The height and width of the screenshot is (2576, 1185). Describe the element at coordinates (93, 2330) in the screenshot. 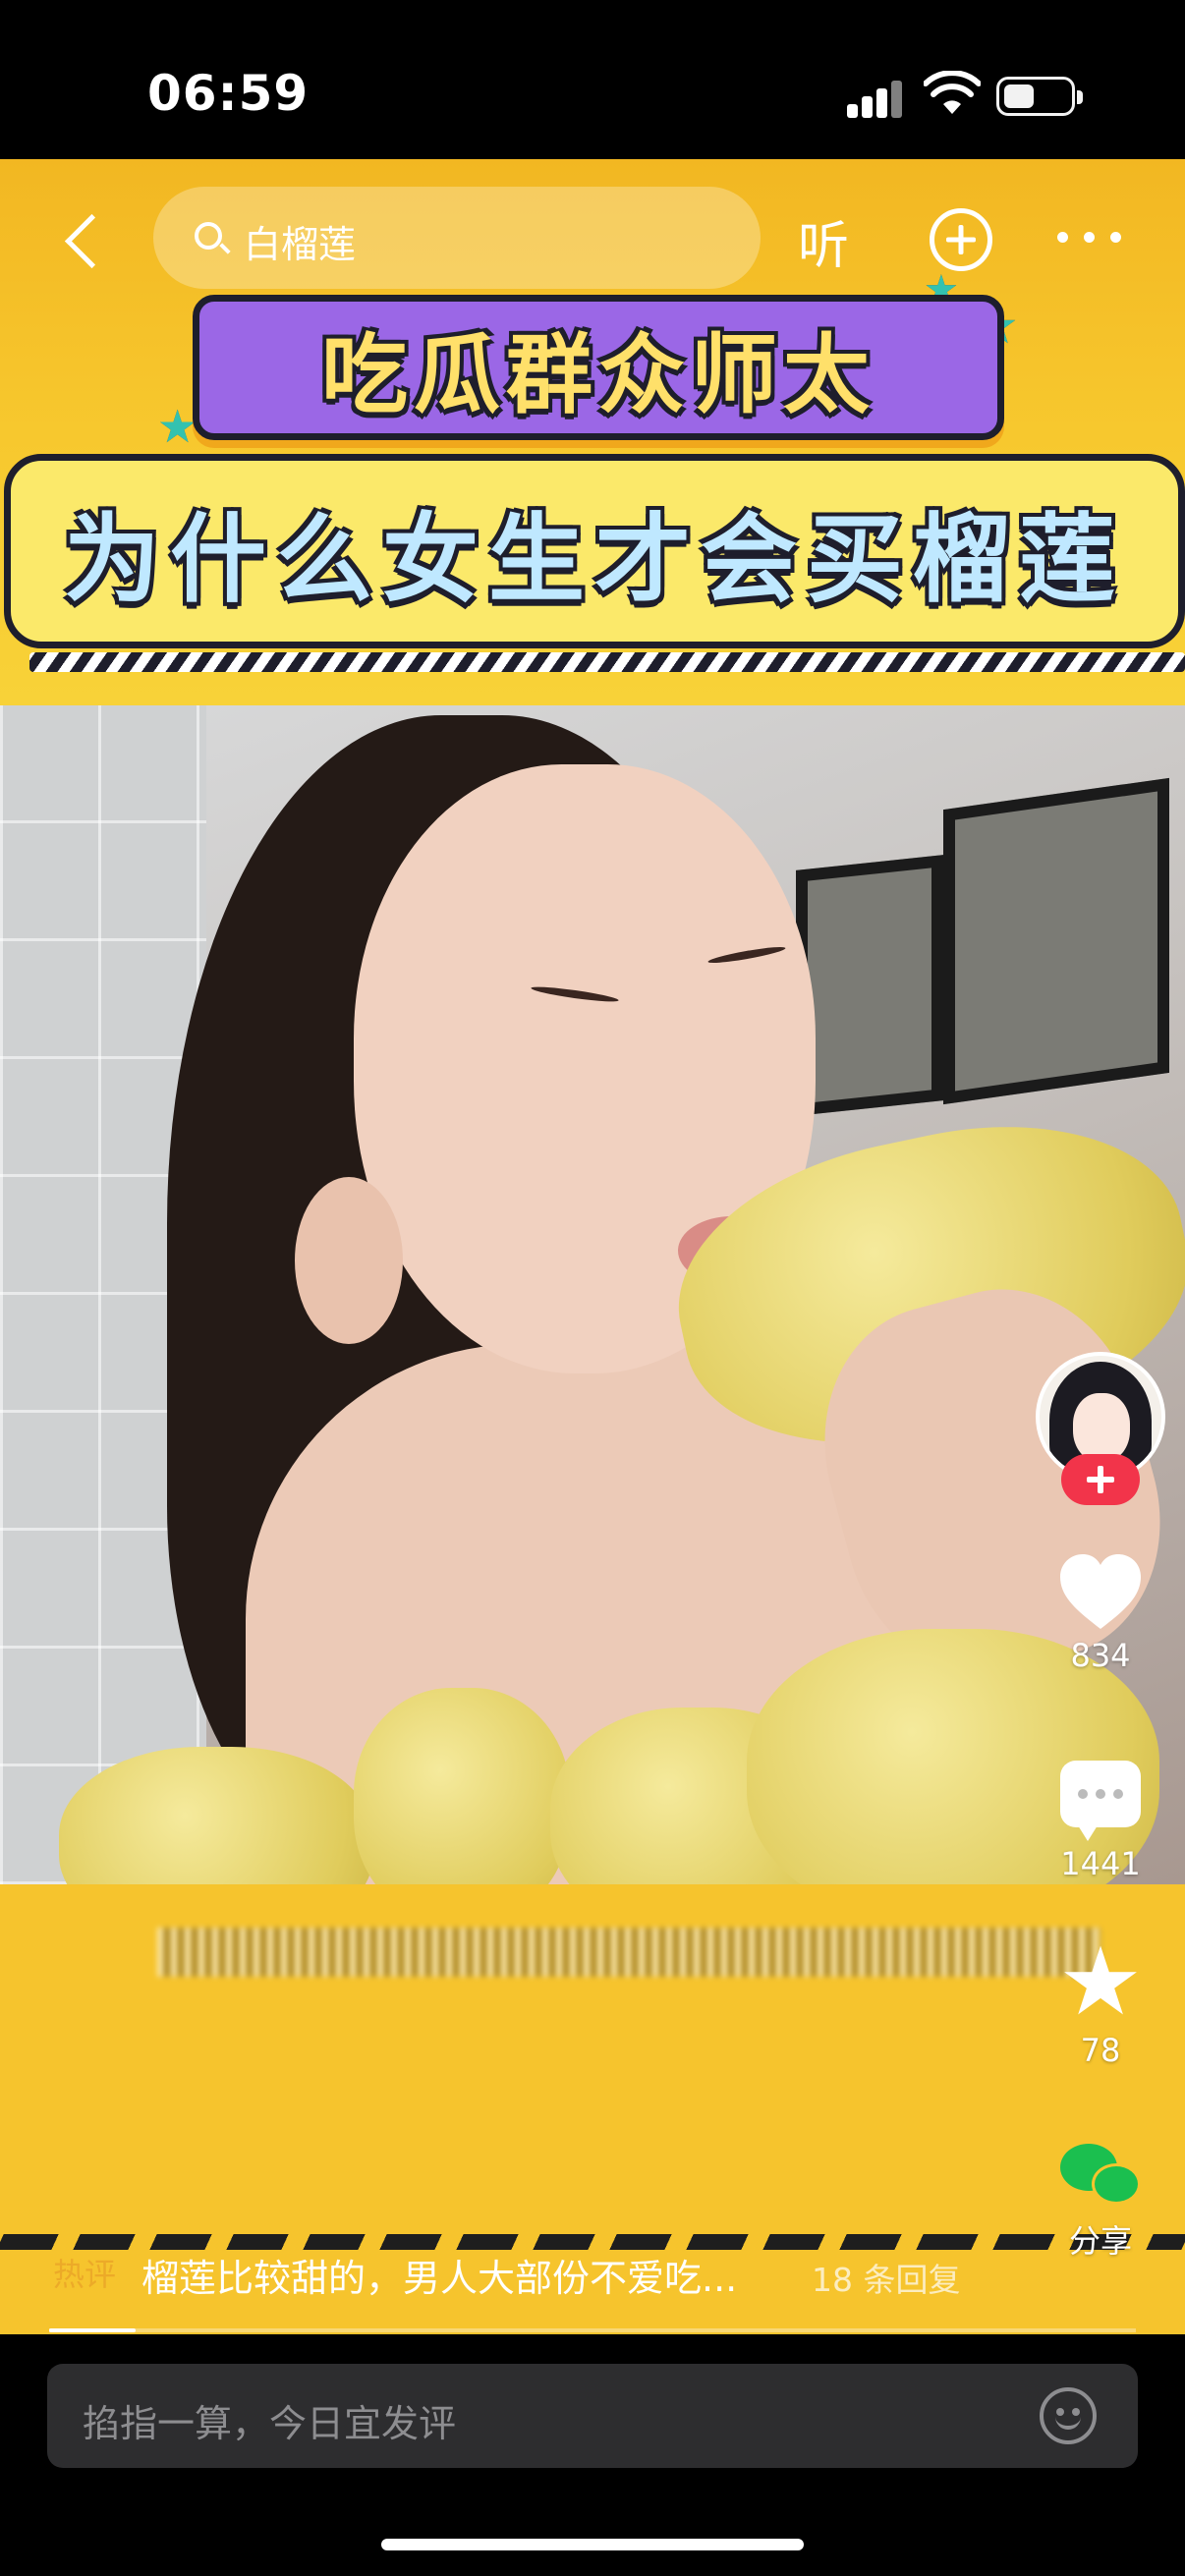

I see `playback-progress-fill` at that location.